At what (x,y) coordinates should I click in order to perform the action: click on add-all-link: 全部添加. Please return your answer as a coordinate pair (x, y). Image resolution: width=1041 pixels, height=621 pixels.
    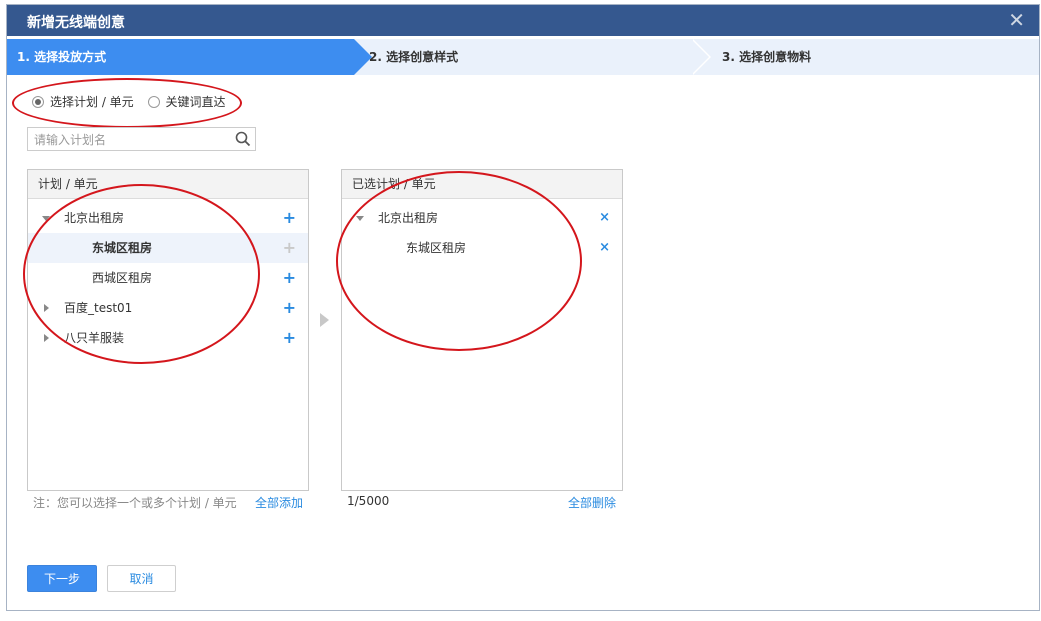
    Looking at the image, I should click on (279, 502).